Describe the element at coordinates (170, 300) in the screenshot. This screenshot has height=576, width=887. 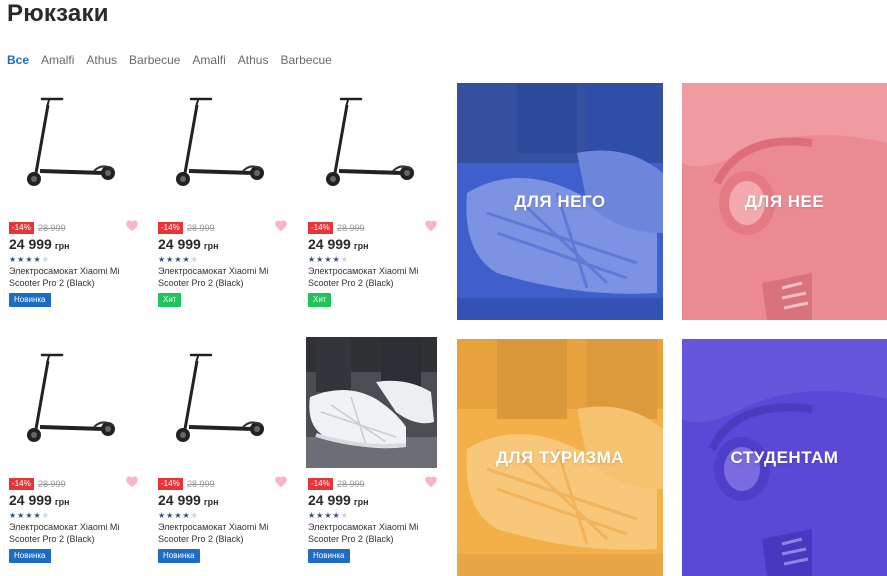
I see `product-badge: Хит` at that location.